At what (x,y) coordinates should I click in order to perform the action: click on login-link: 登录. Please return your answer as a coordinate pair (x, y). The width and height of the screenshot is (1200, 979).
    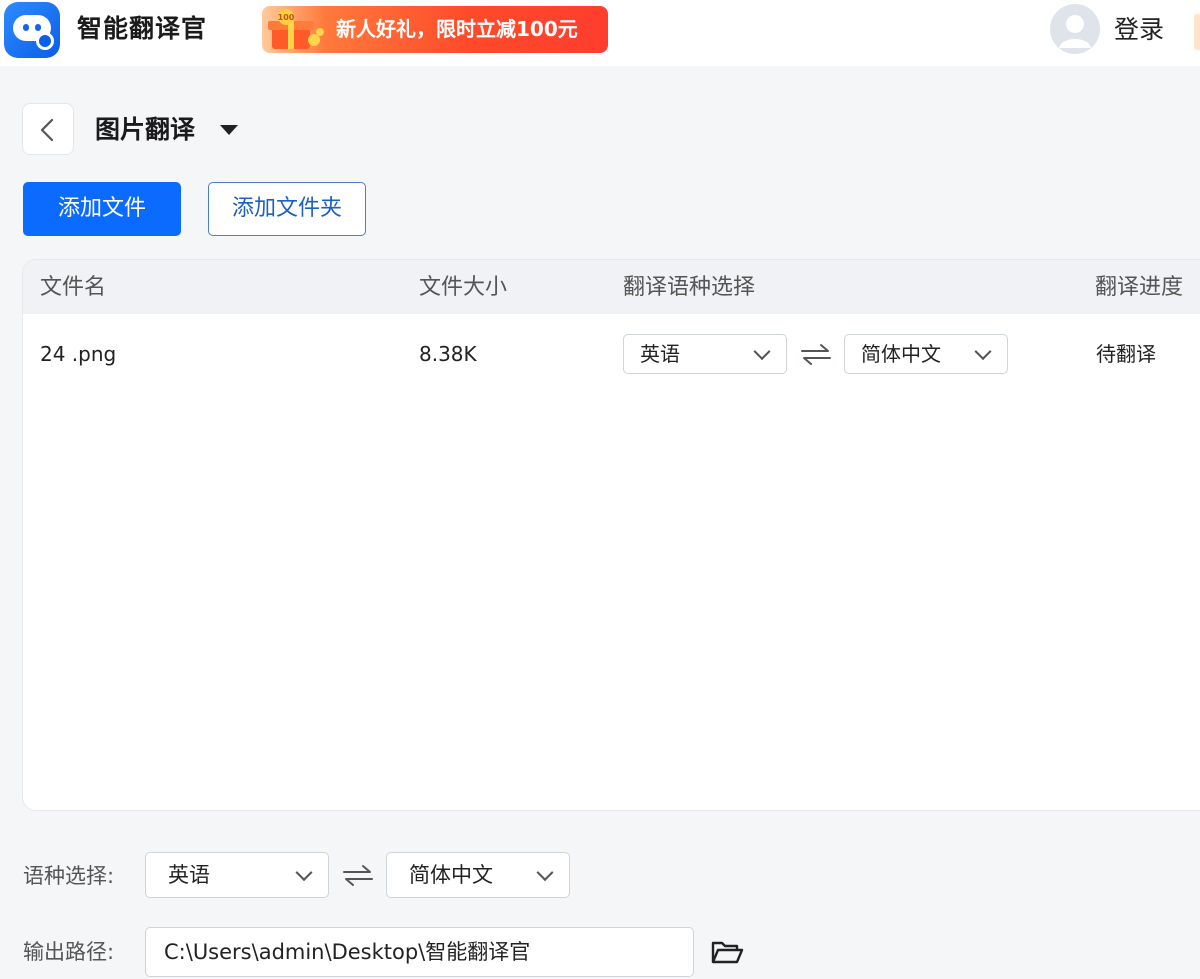
    Looking at the image, I should click on (1139, 30).